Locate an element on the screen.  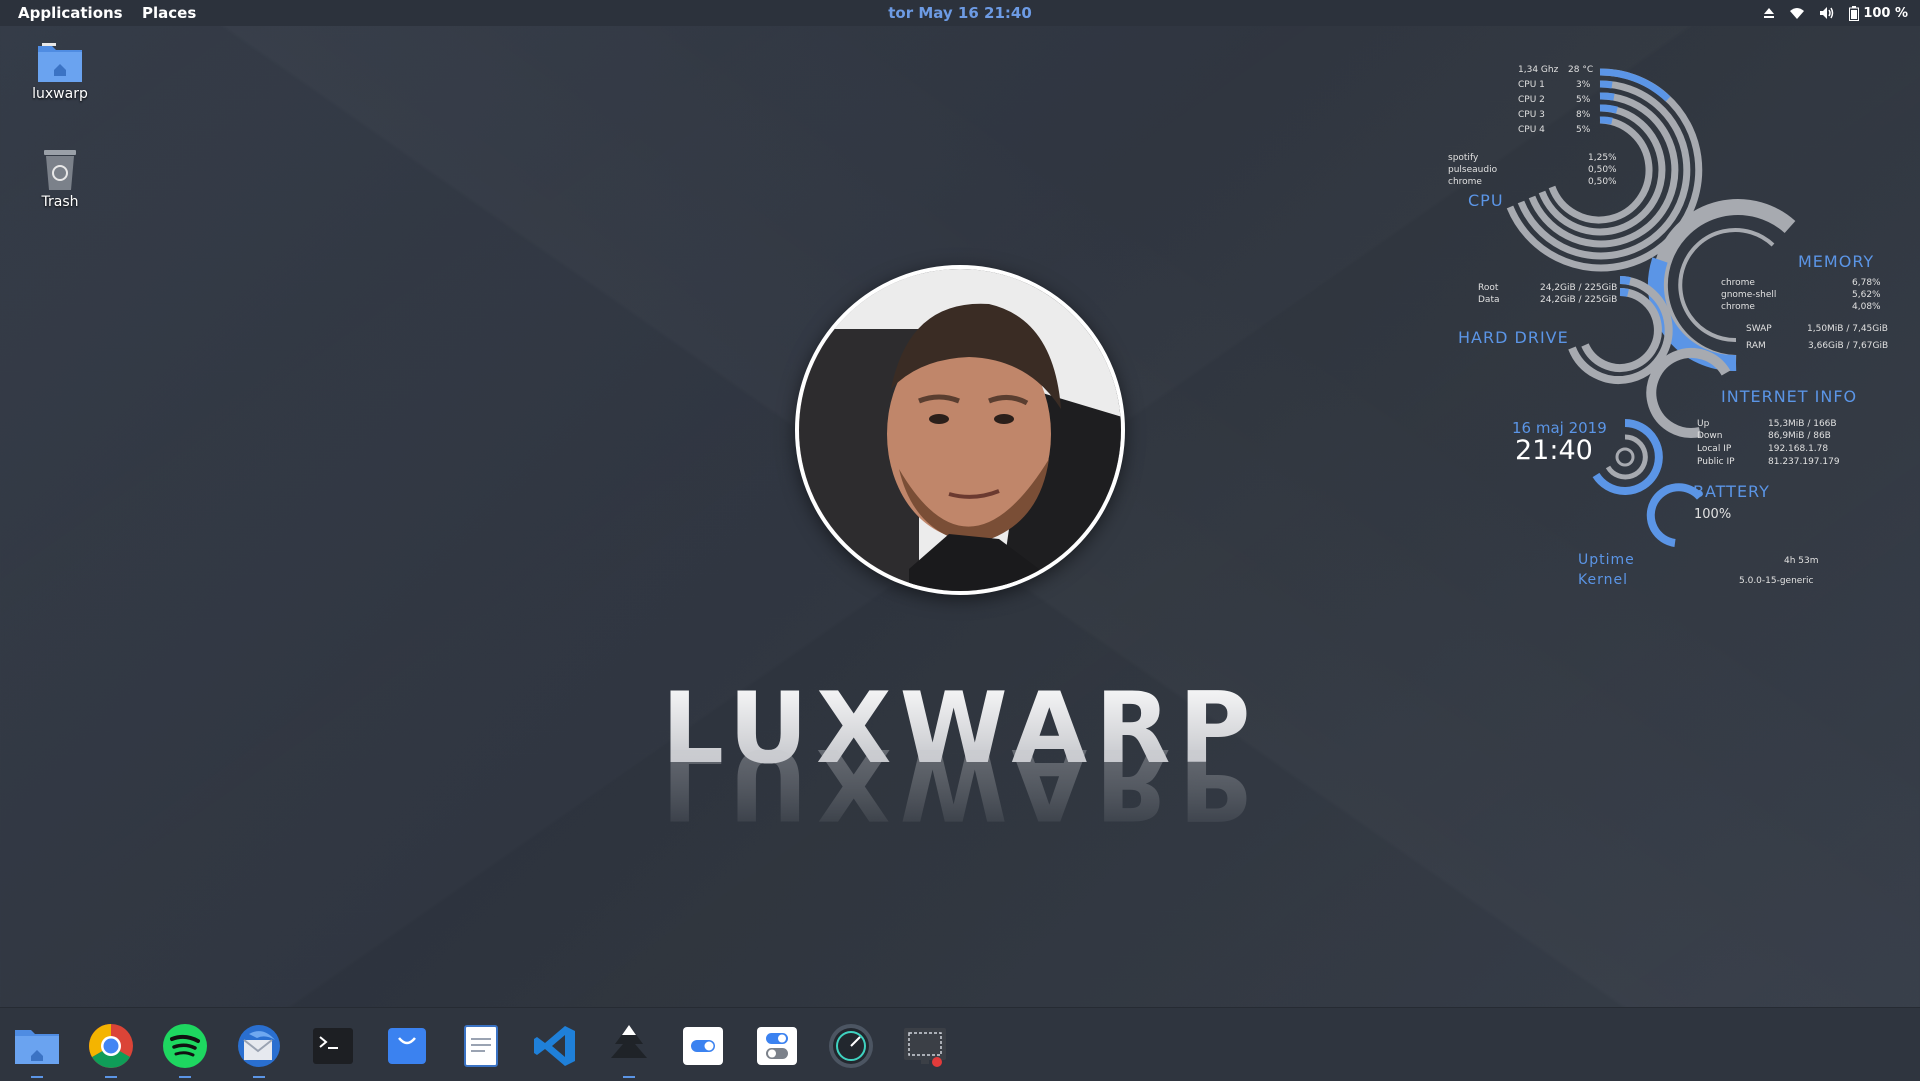
net-value: 15,3MiB / 166B is located at coordinates (1802, 424).